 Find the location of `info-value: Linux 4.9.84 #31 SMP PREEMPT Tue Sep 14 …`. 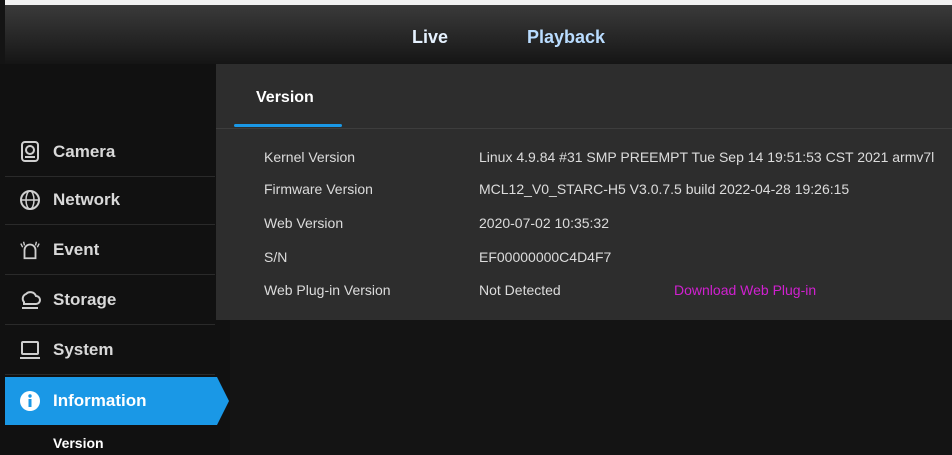

info-value: Linux 4.9.84 #31 SMP PREEMPT Tue Sep 14 … is located at coordinates (707, 157).